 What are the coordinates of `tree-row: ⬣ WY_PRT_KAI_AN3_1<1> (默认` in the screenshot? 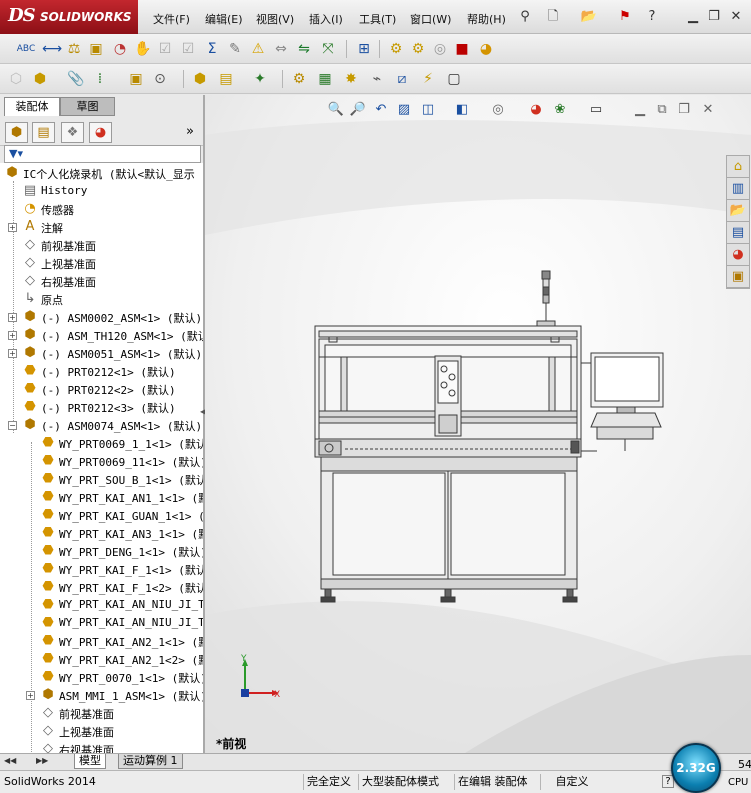 It's located at (101, 533).